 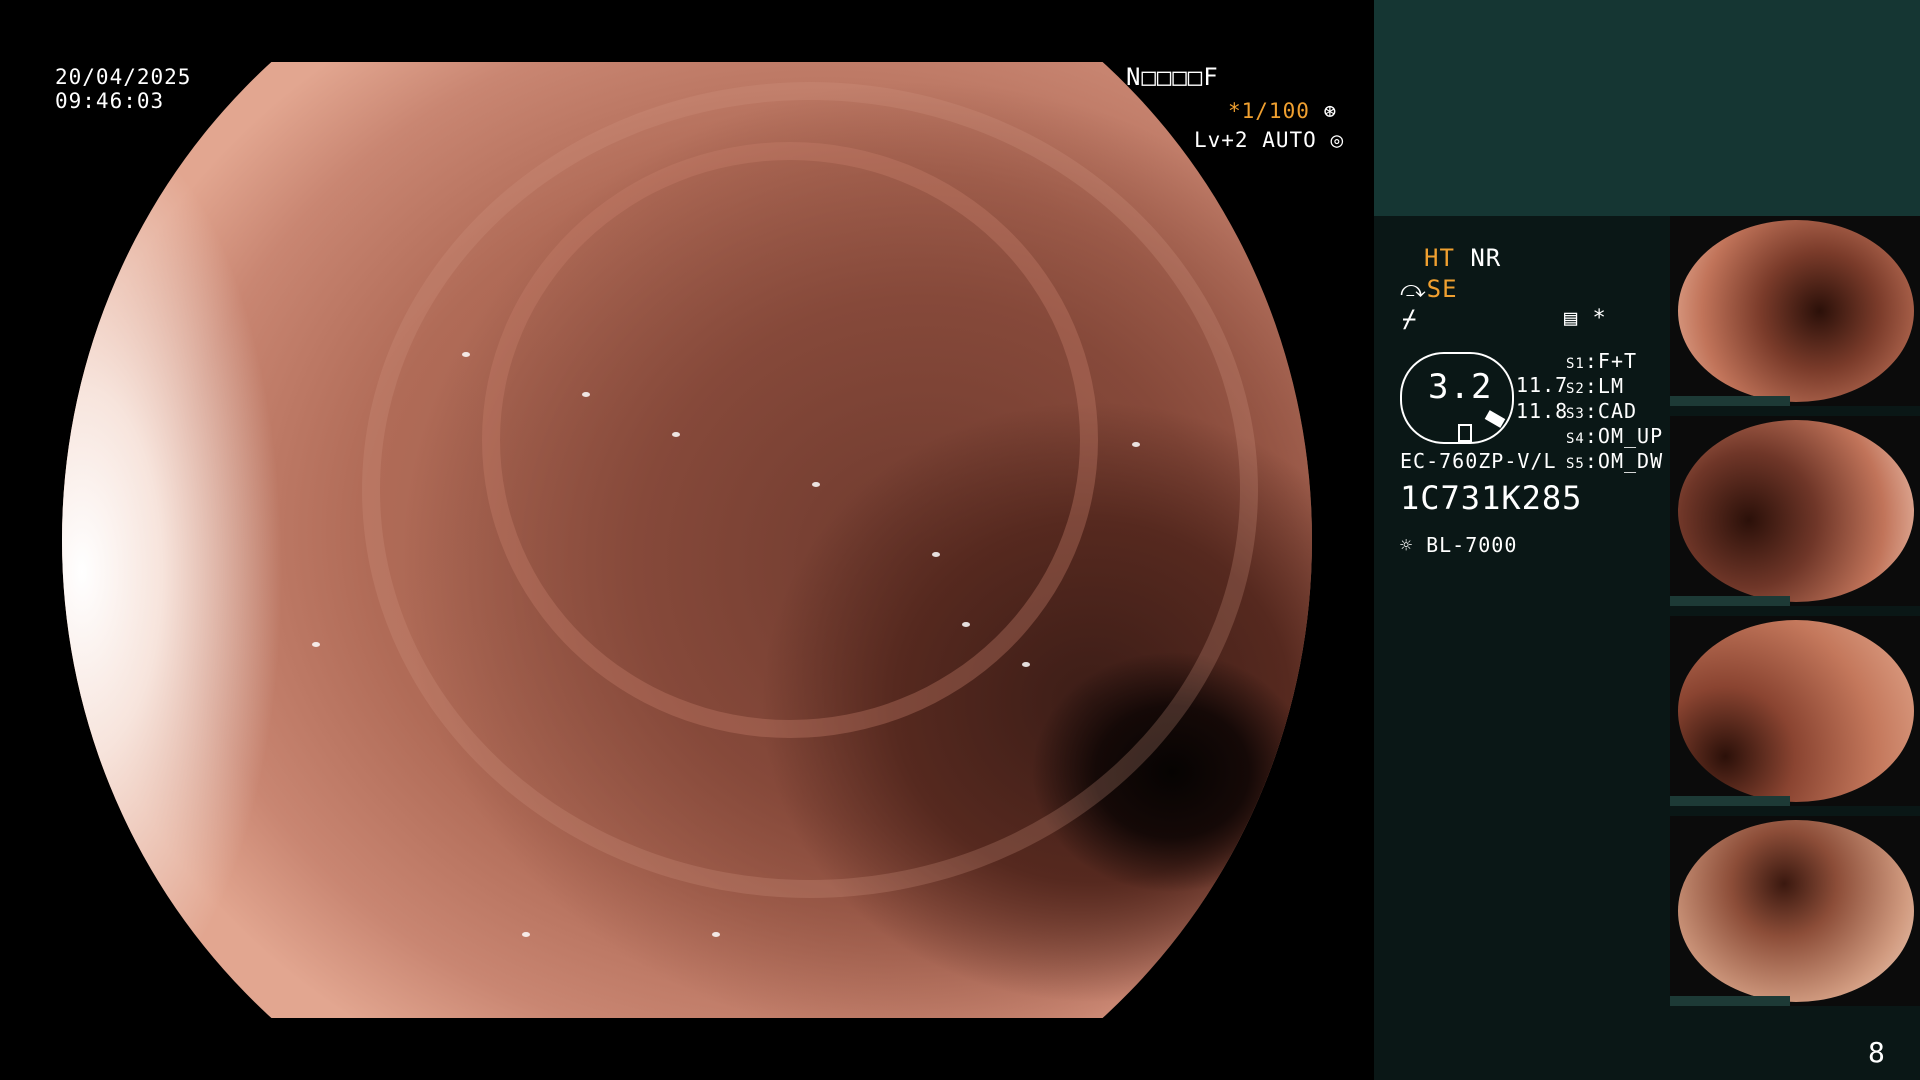 I want to click on level-label: Lv+2 AUTO, so click(x=1255, y=140).